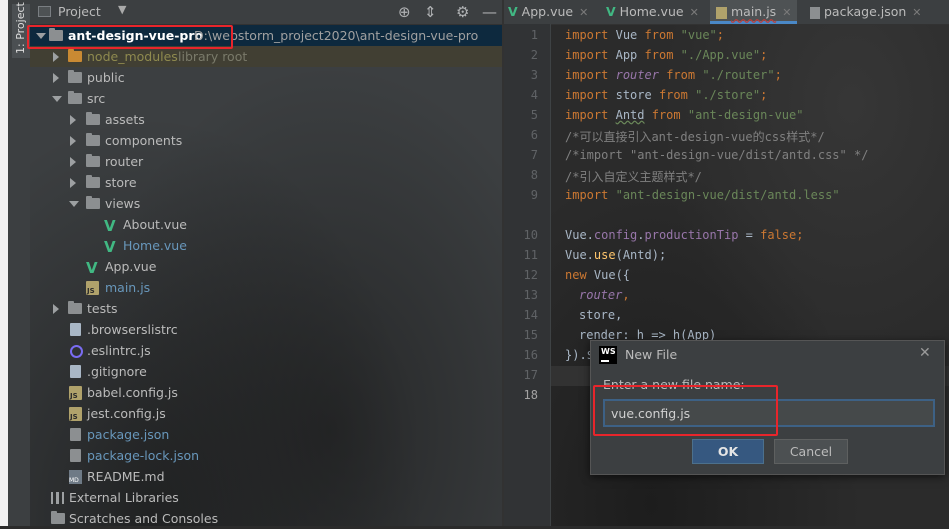 This screenshot has width=949, height=529. Describe the element at coordinates (57, 498) in the screenshot. I see `library-icon` at that location.